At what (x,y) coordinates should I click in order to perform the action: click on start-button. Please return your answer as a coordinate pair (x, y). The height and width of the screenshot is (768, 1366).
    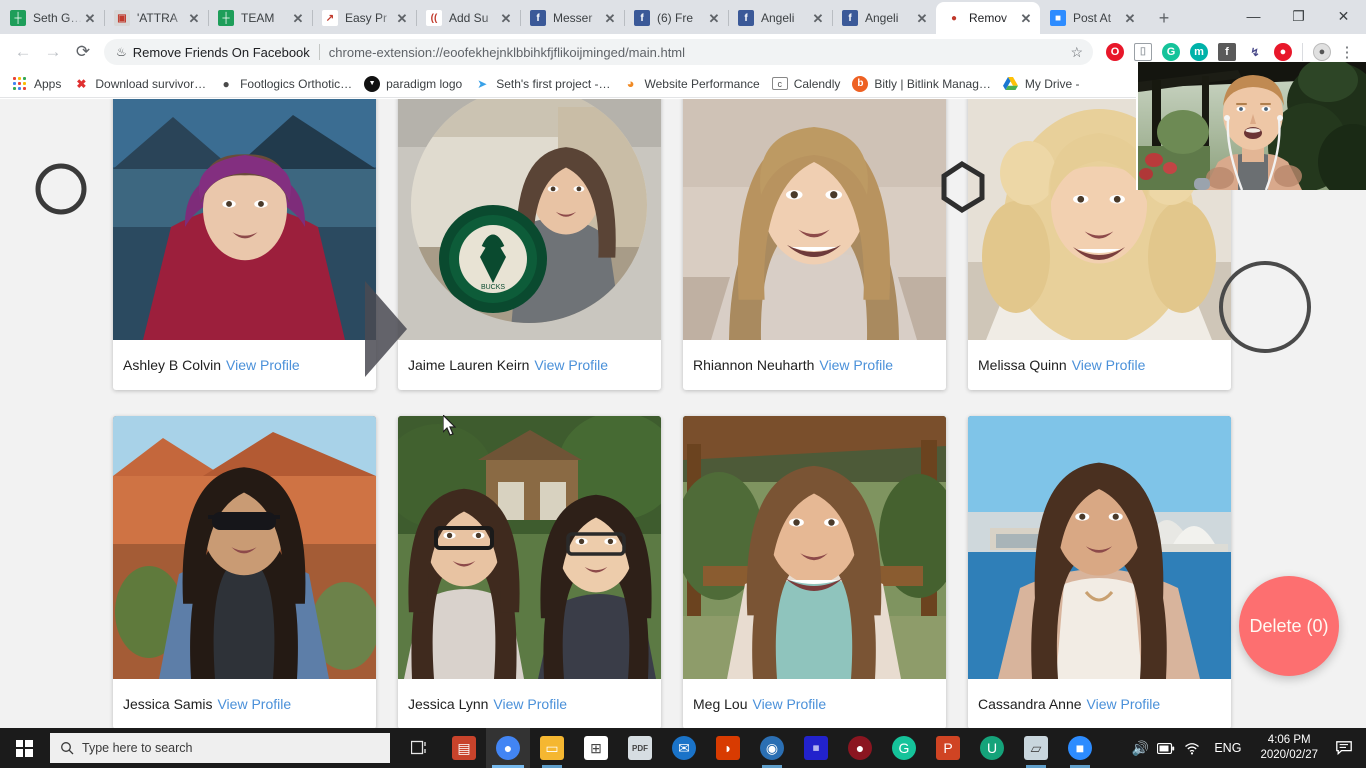
    Looking at the image, I should click on (24, 748).